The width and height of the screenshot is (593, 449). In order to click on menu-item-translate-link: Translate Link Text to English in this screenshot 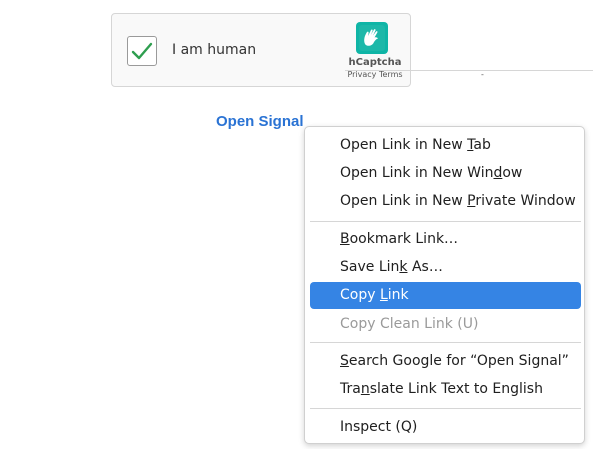, I will do `click(445, 389)`.